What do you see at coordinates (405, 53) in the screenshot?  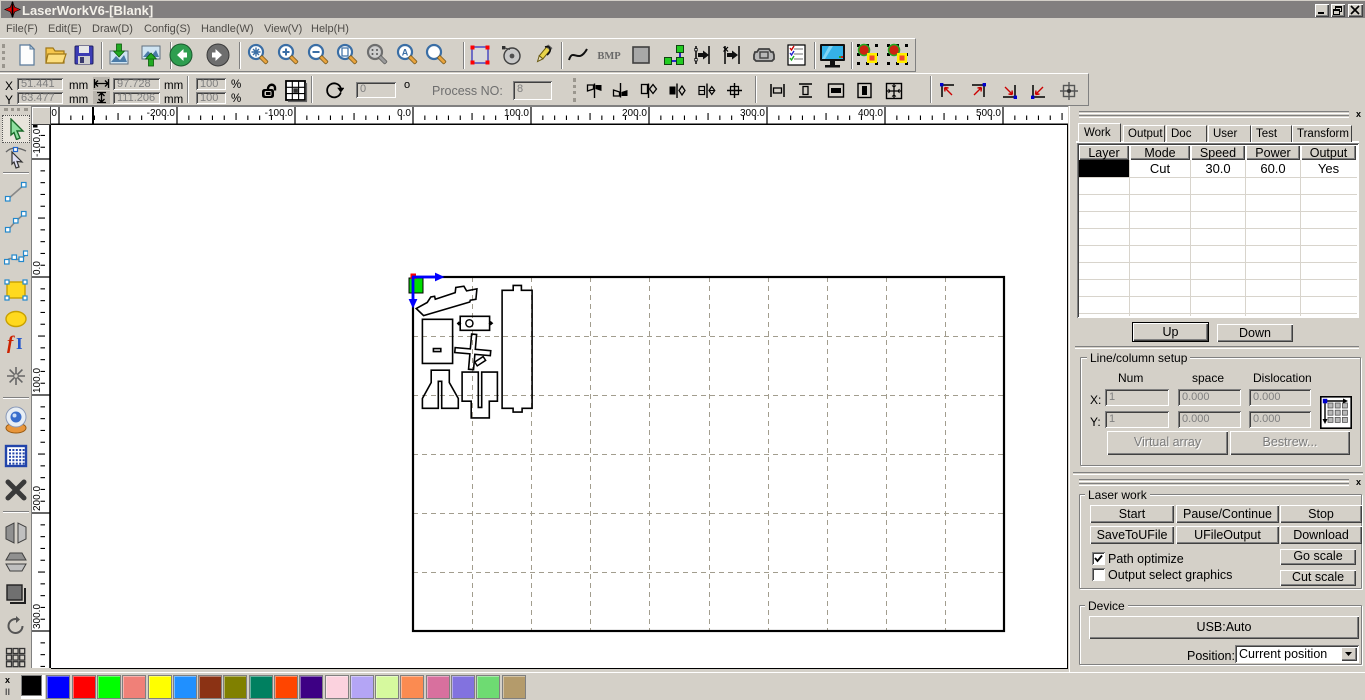 I see `svg-text: A` at bounding box center [405, 53].